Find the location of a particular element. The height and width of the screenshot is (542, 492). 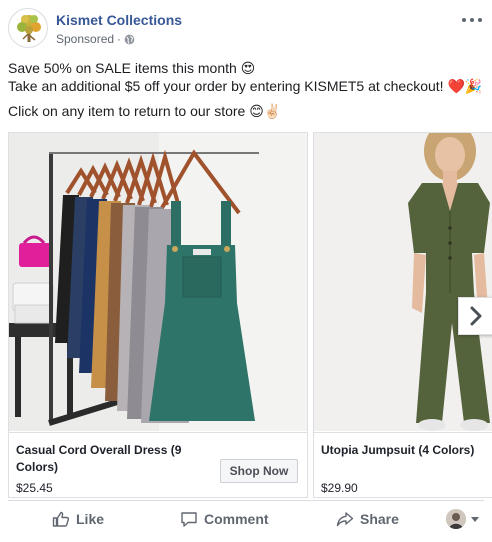

post-action-bar: Like Comment Share is located at coordinates (246, 518).